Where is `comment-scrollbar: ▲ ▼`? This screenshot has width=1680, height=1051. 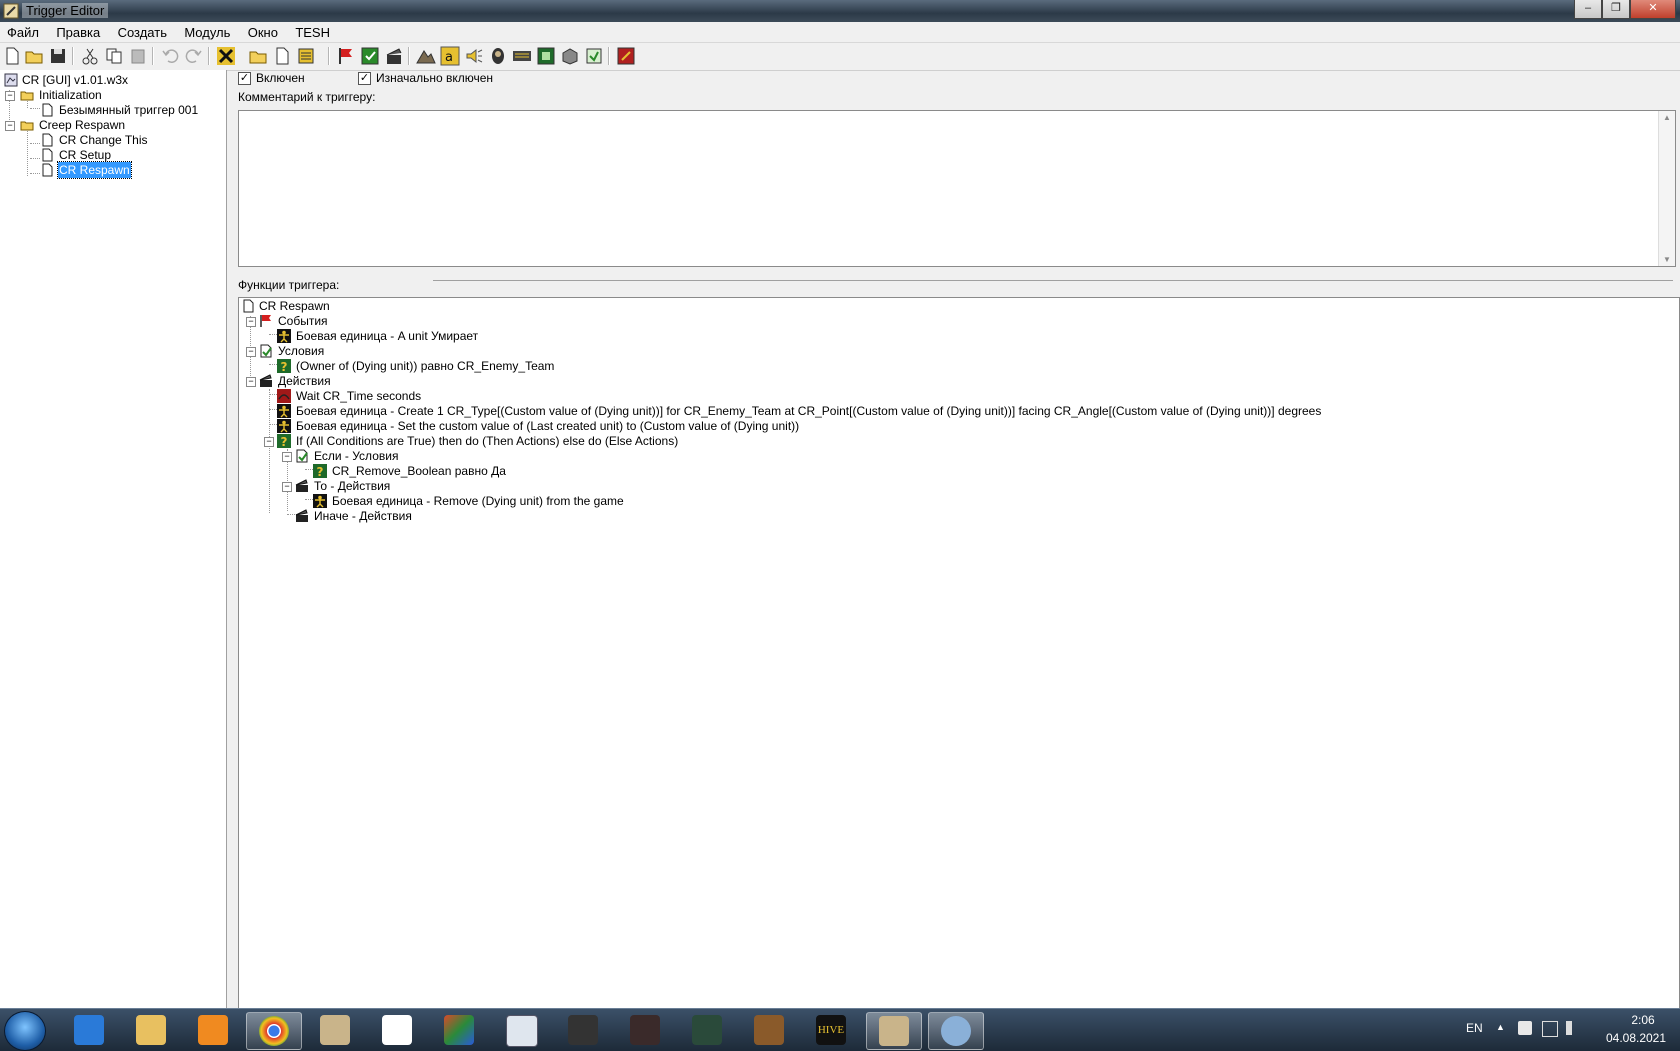
comment-scrollbar: ▲ ▼ is located at coordinates (1666, 188).